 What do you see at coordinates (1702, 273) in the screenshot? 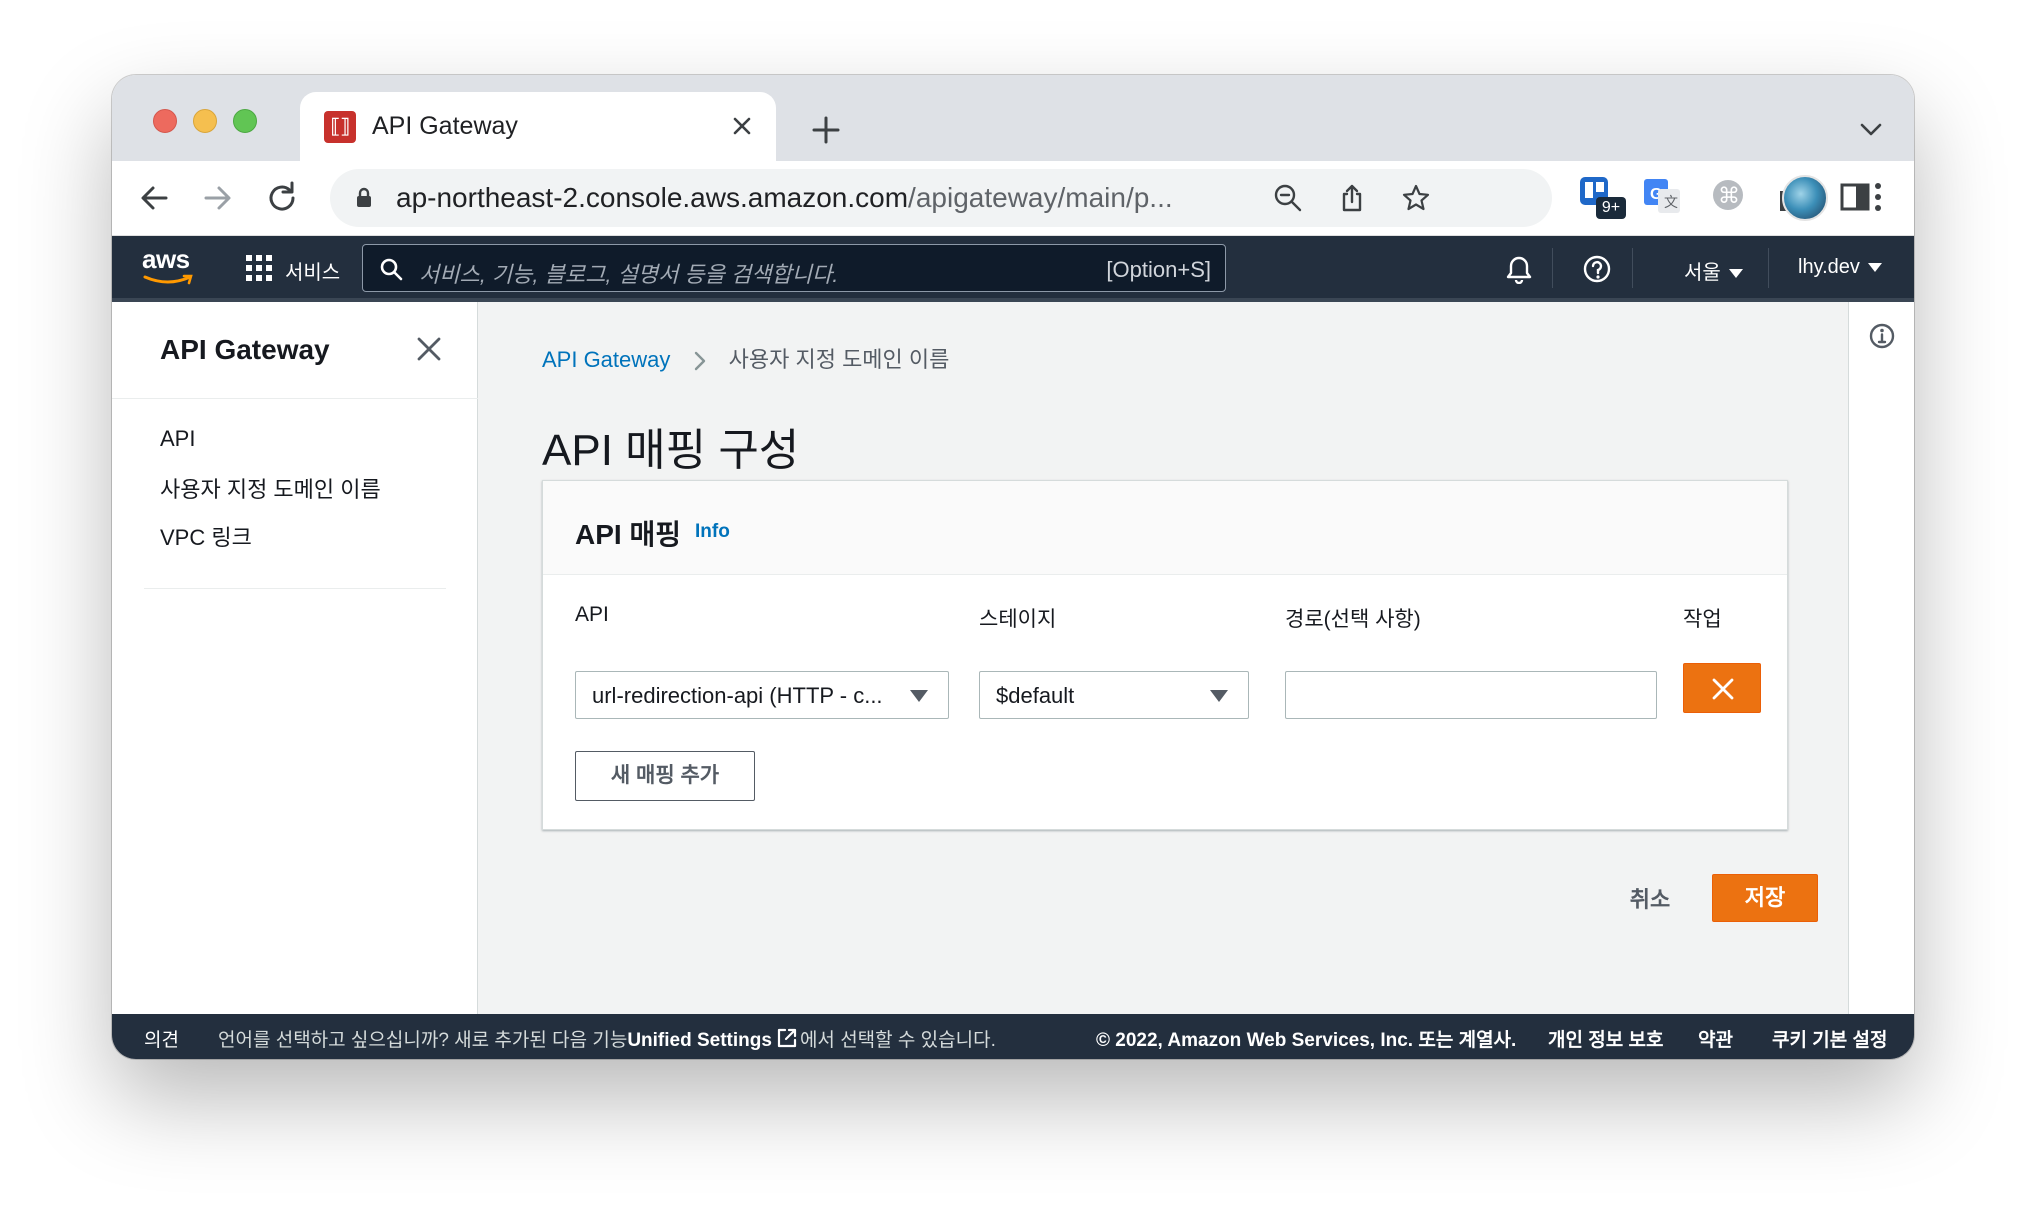
I see `region-label: 서울` at bounding box center [1702, 273].